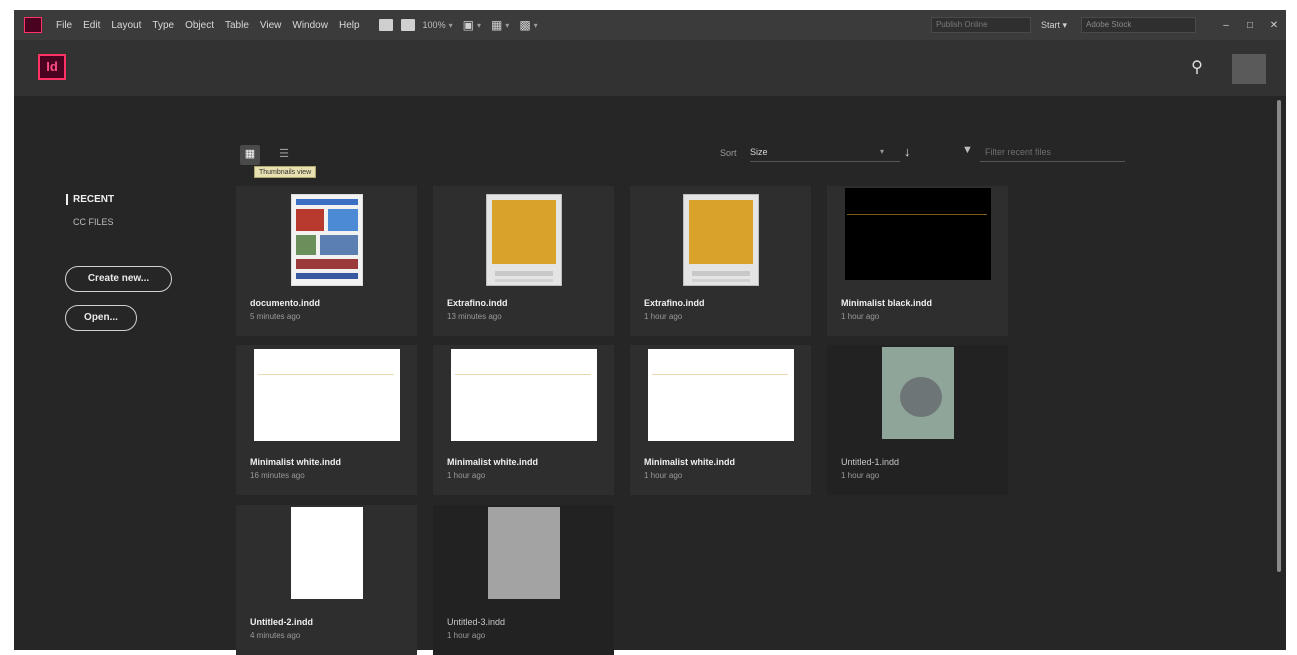 The height and width of the screenshot is (655, 1297). What do you see at coordinates (1274, 25) in the screenshot?
I see `close-button: ✕` at bounding box center [1274, 25].